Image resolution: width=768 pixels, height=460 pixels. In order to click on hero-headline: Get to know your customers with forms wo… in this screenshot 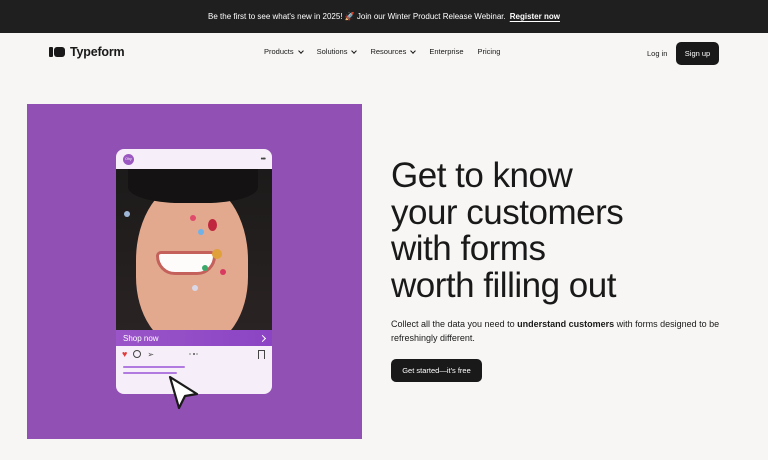, I will do `click(507, 230)`.